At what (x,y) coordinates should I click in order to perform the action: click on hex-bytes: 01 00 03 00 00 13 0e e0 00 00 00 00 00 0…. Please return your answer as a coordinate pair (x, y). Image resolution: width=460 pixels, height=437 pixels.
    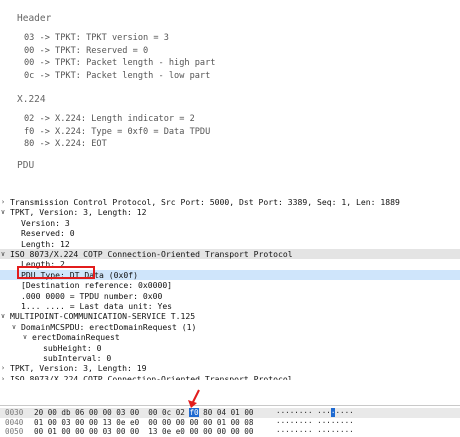
    Looking at the image, I should click on (143, 423).